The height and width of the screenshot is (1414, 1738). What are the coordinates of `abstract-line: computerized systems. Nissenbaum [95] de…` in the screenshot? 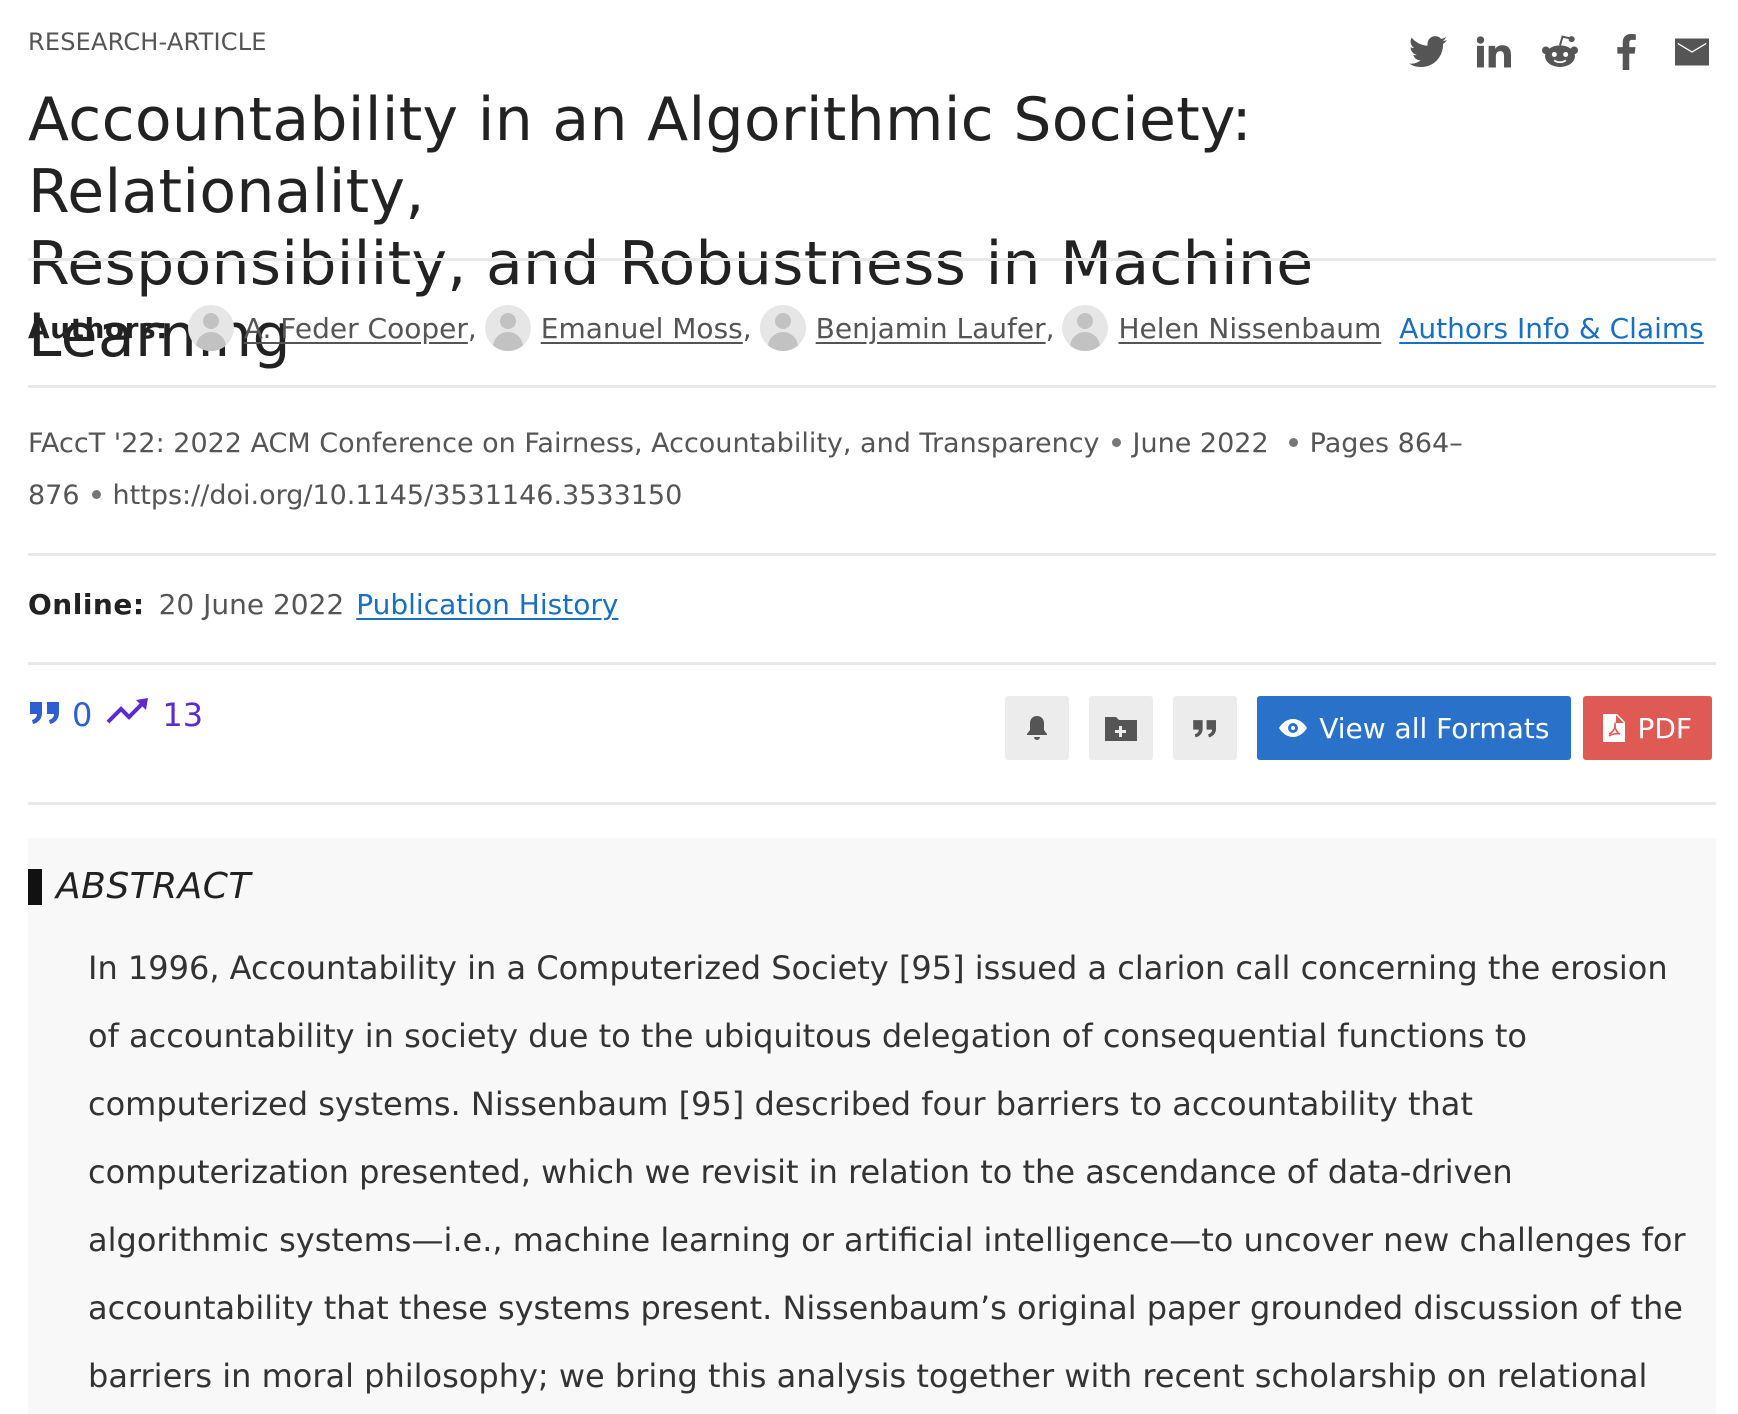 It's located at (780, 1104).